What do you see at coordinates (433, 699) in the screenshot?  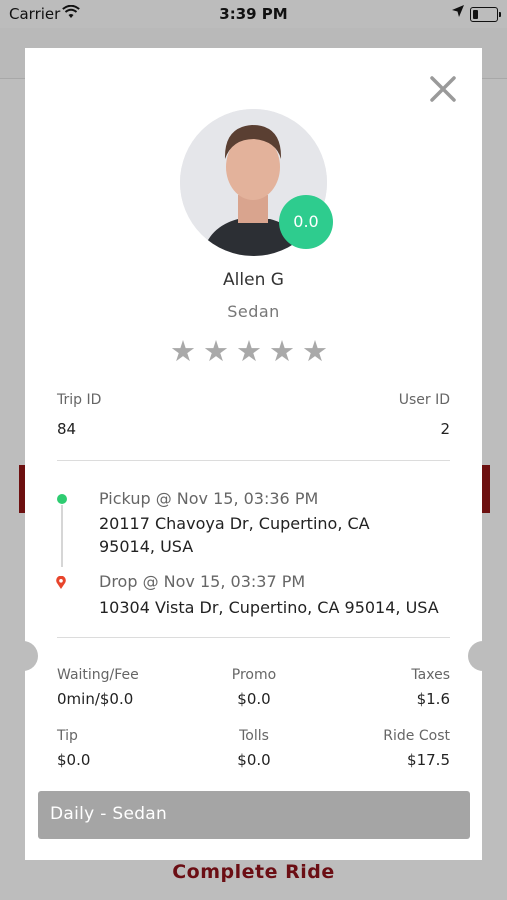 I see `taxes-value: $1.6` at bounding box center [433, 699].